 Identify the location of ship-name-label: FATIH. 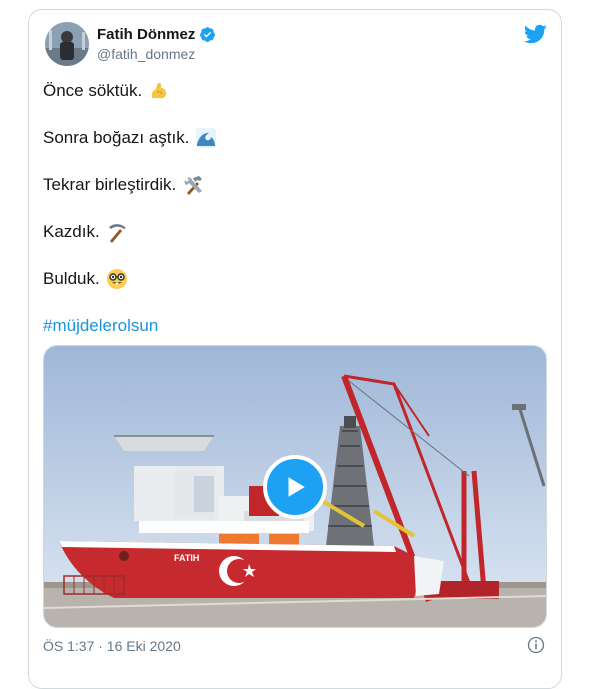
(186, 558).